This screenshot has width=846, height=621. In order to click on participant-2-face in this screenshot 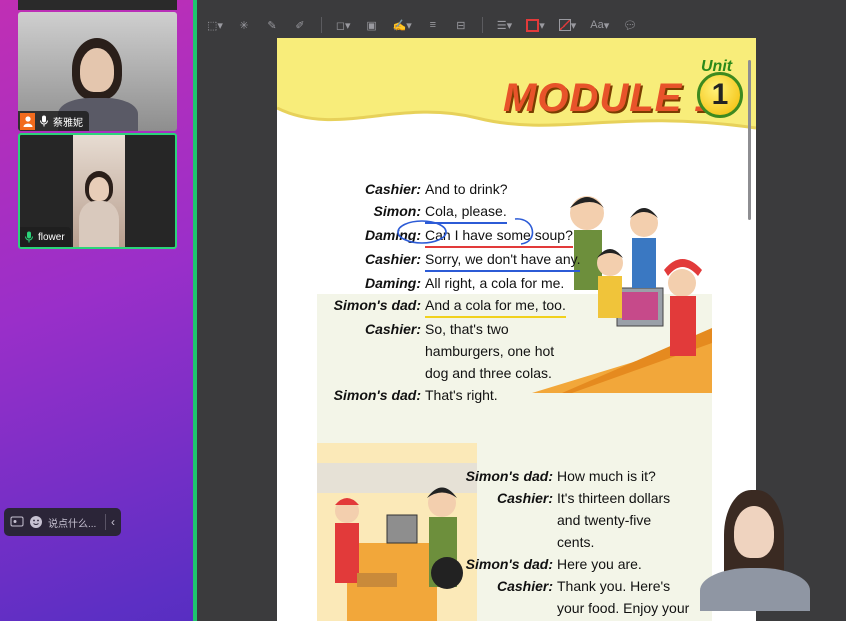, I will do `click(99, 189)`.